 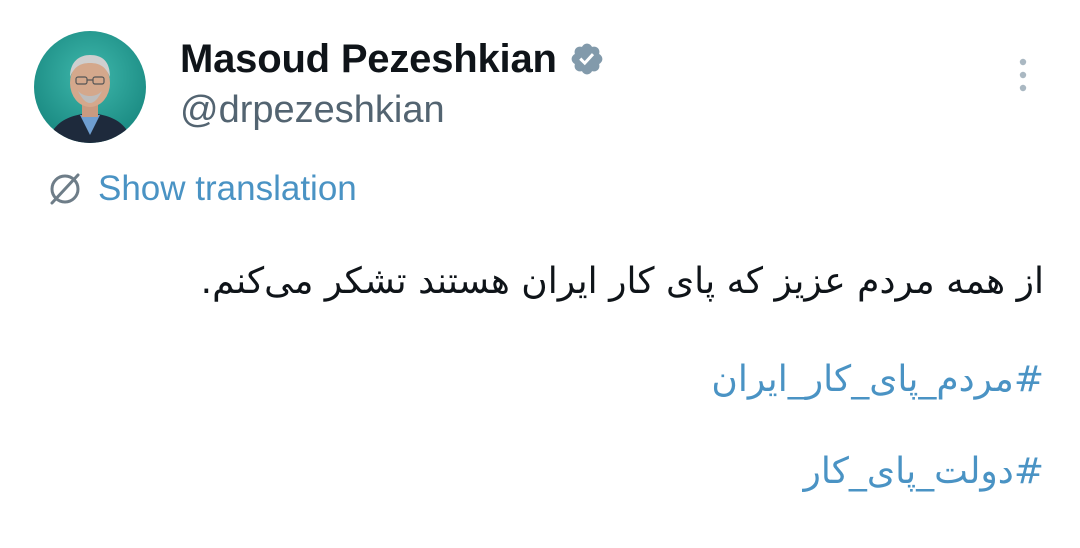 I want to click on author-name-row: Masoud Pezeshkian, so click(x=392, y=59).